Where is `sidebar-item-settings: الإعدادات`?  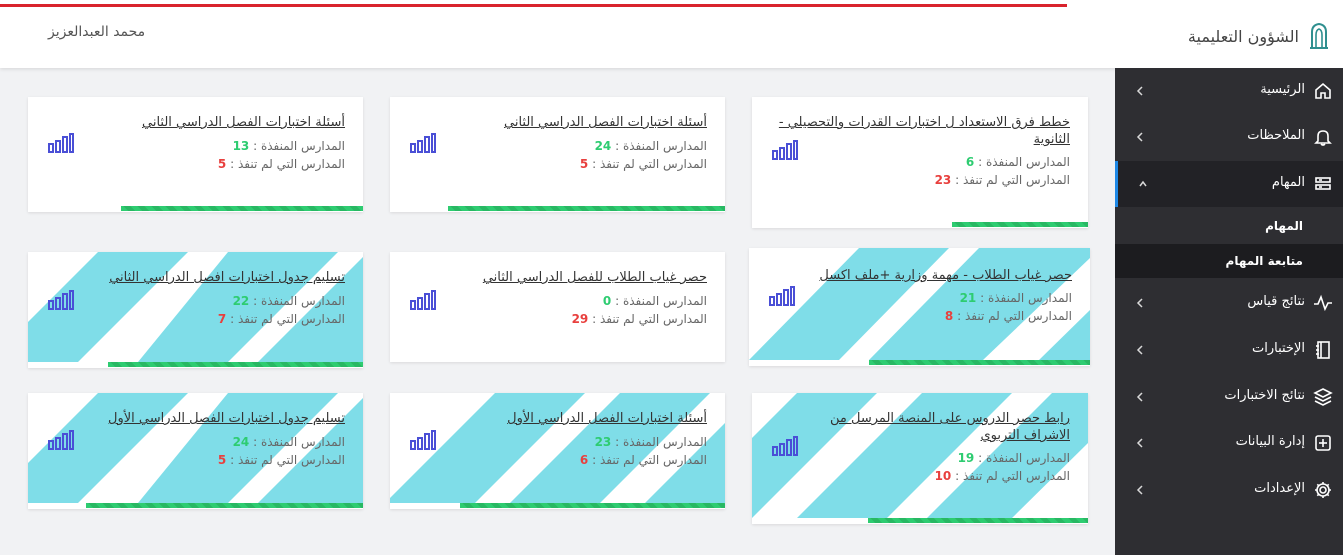 sidebar-item-settings: الإعدادات is located at coordinates (1229, 490).